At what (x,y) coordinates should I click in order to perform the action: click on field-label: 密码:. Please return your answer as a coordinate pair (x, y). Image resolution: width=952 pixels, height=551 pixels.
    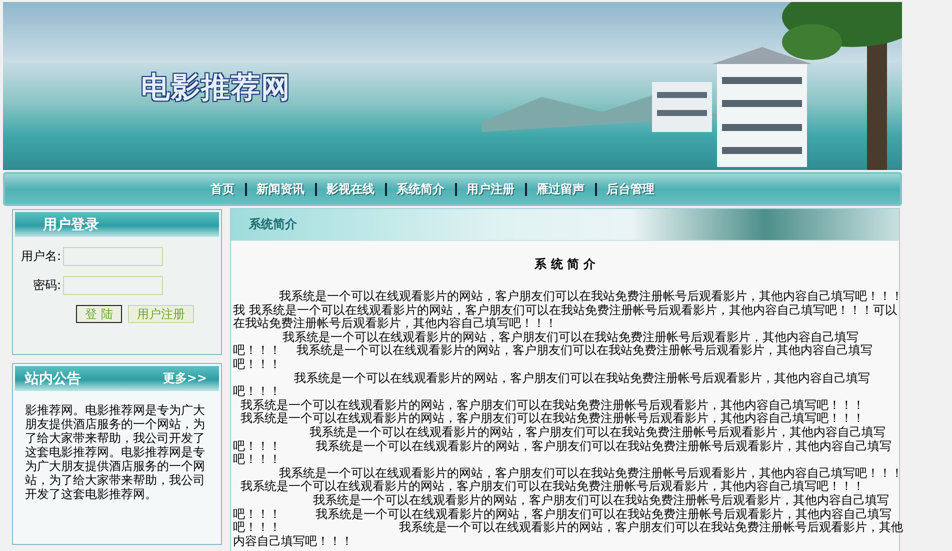
    Looking at the image, I should click on (46, 285).